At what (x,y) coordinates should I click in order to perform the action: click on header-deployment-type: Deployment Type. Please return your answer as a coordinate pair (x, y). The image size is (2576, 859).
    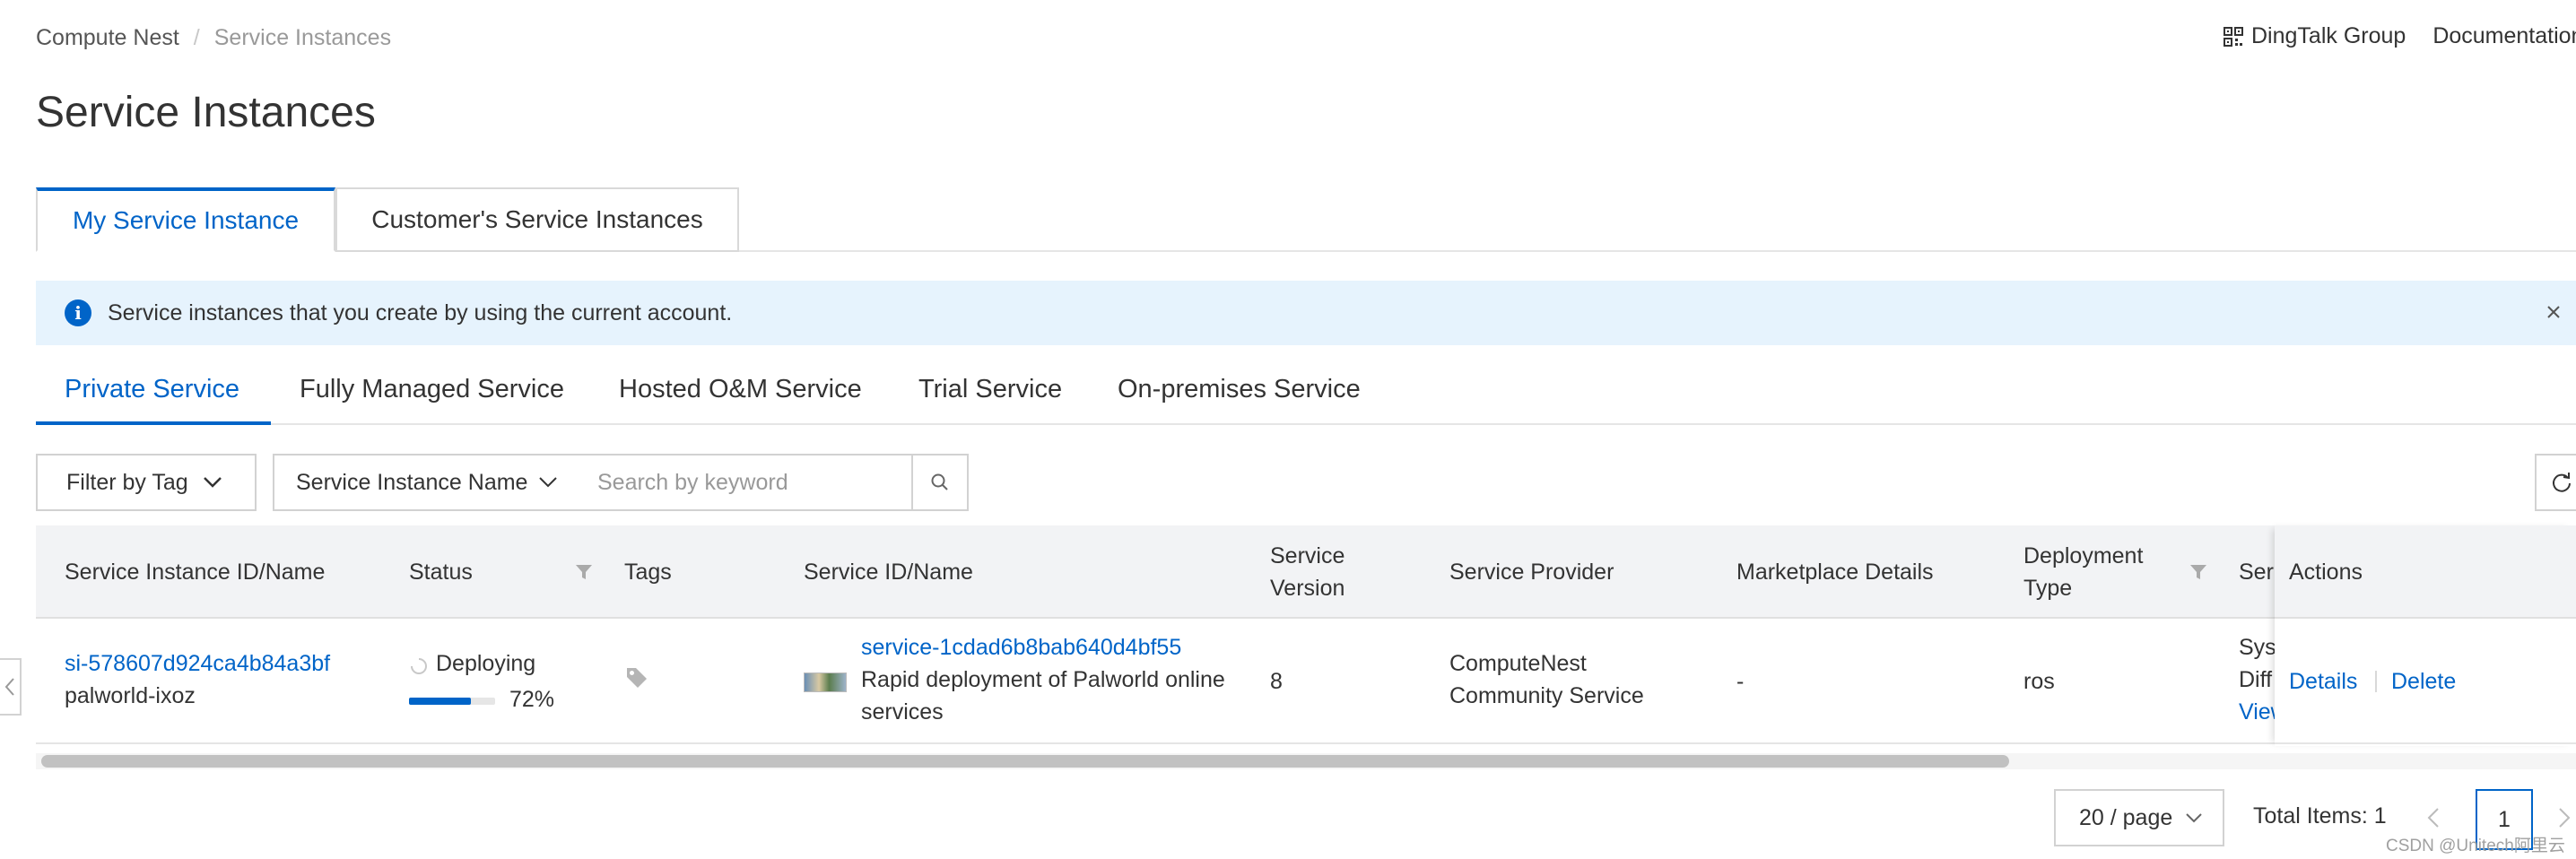
    Looking at the image, I should click on (2083, 572).